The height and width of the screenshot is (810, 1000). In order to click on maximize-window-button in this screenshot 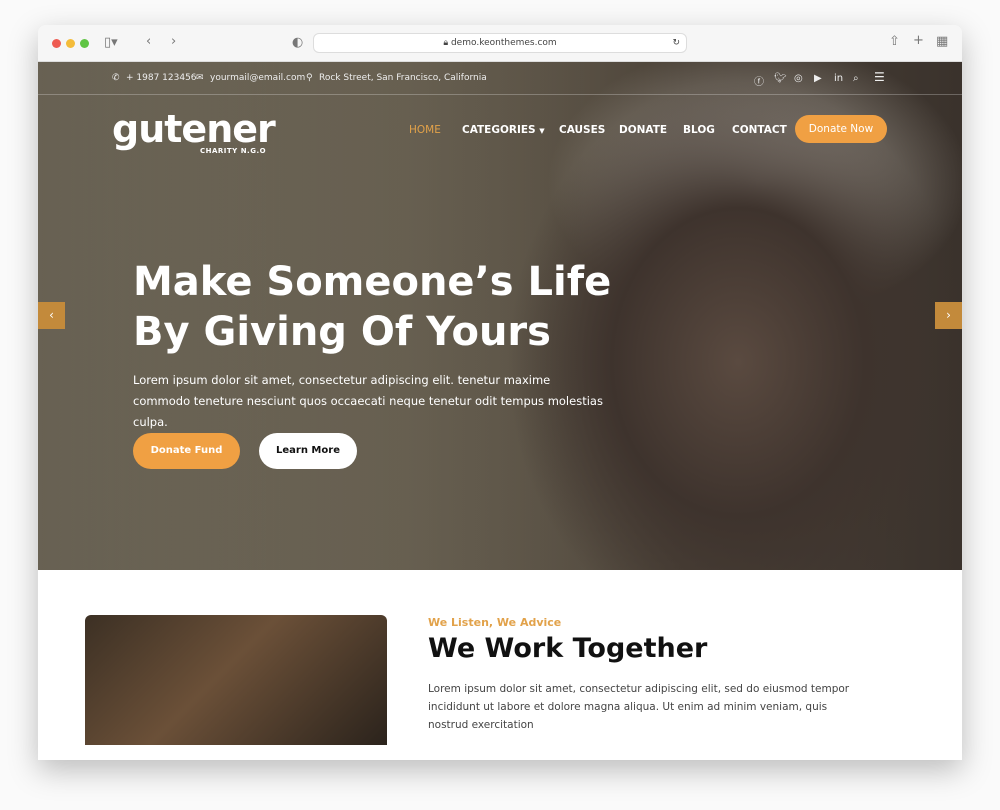, I will do `click(84, 43)`.